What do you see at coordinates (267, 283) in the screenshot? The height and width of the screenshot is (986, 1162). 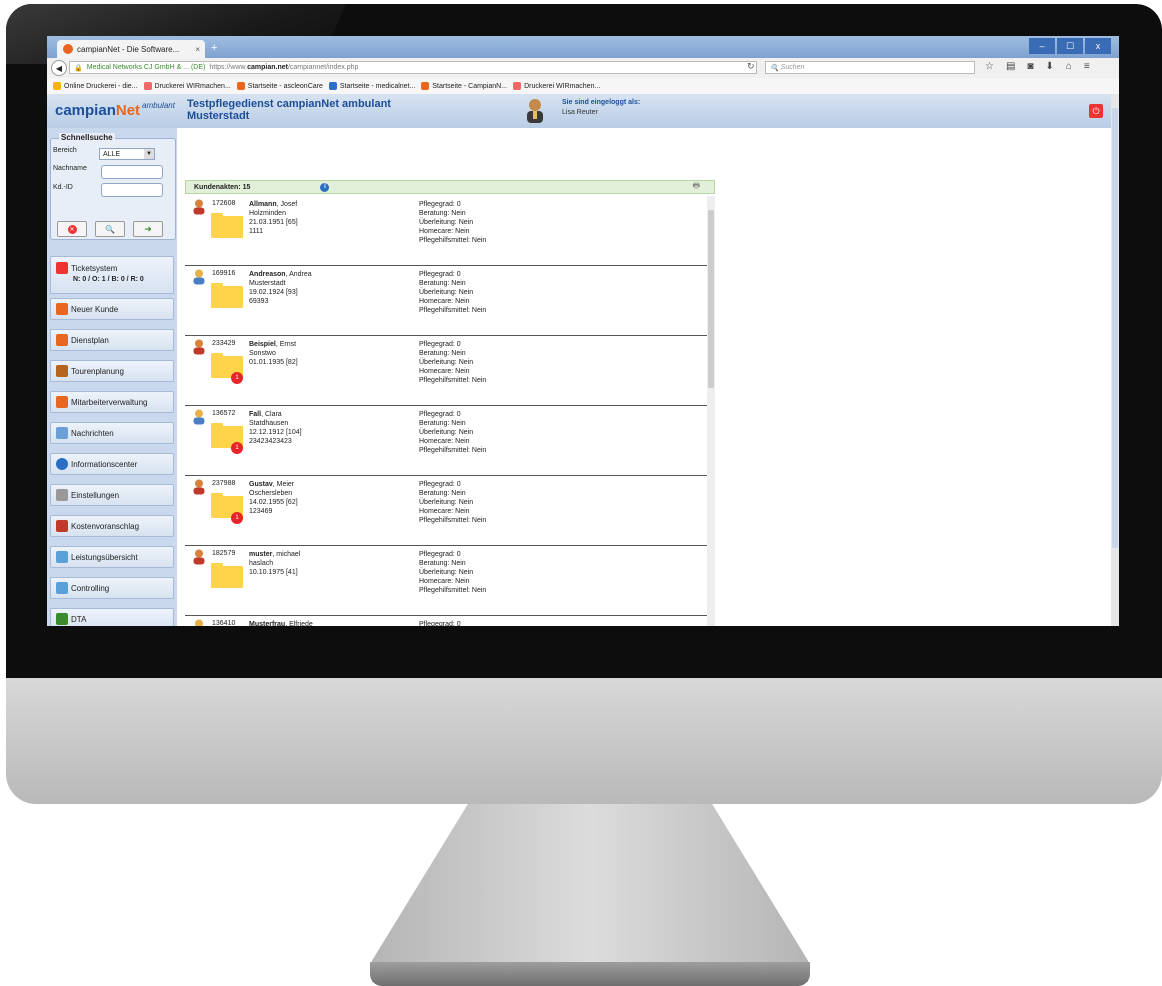 I see `customer-city: Musterstadt` at bounding box center [267, 283].